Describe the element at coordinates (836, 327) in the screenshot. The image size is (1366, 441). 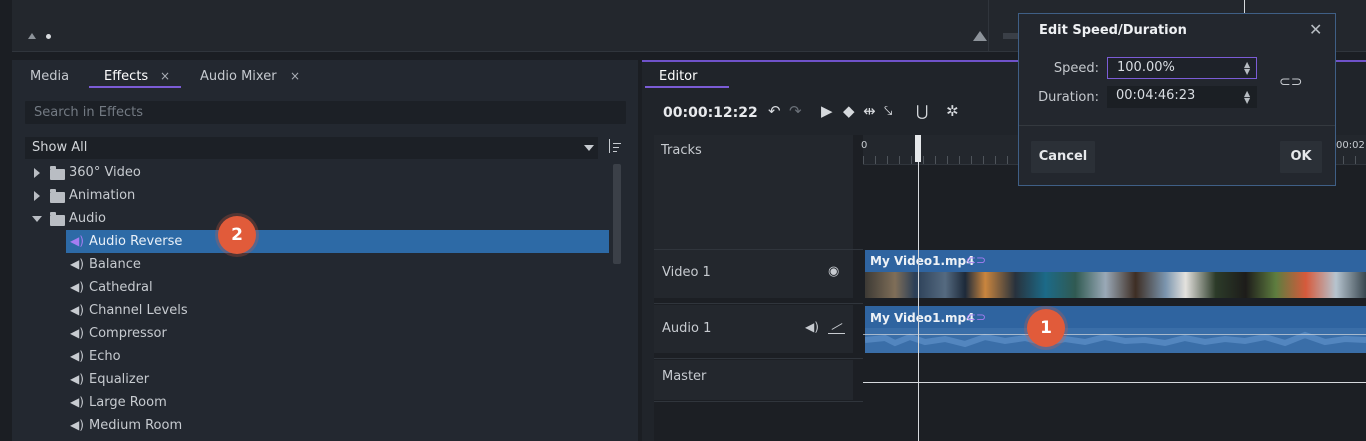
I see `keyframe-icon` at that location.